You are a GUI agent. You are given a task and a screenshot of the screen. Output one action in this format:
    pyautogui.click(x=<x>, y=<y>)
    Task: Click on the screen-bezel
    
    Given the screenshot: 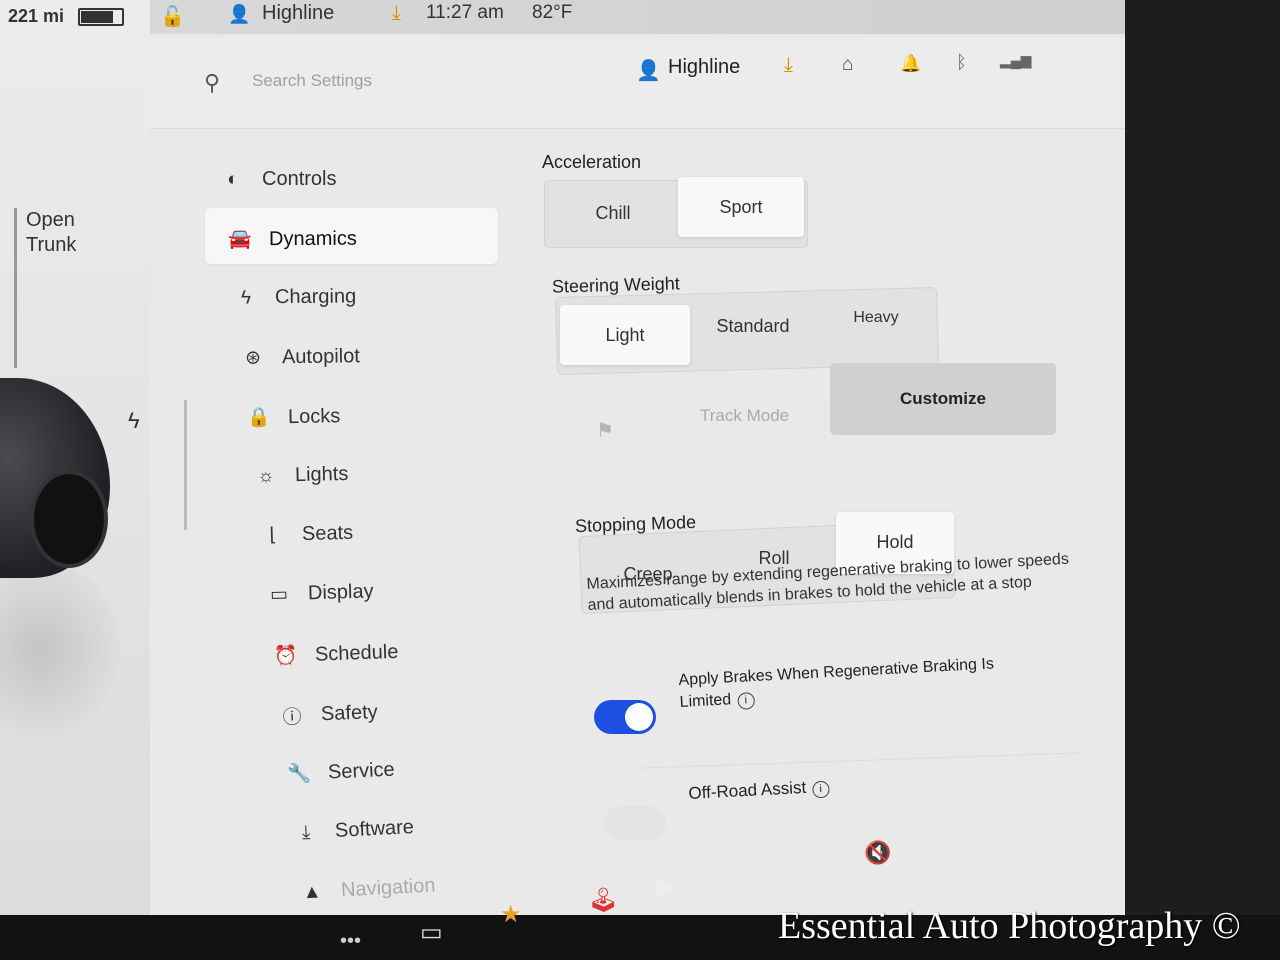 What is the action you would take?
    pyautogui.click(x=1195, y=480)
    